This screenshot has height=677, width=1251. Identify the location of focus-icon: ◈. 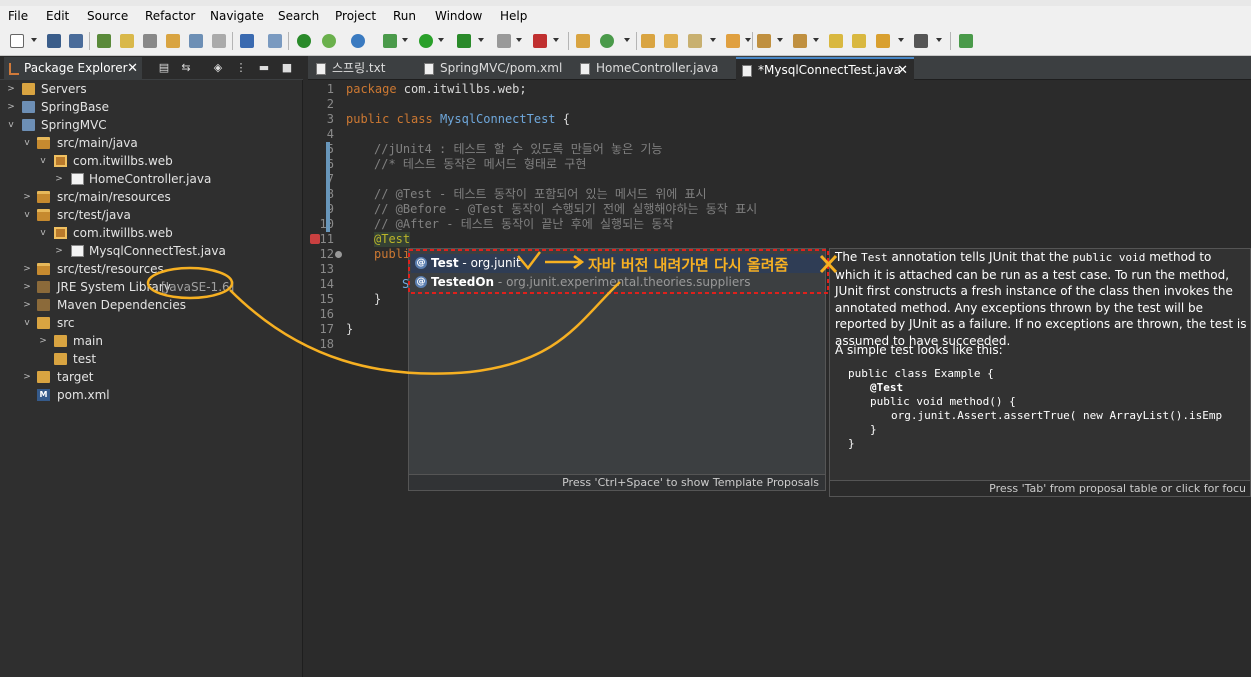
(218, 68).